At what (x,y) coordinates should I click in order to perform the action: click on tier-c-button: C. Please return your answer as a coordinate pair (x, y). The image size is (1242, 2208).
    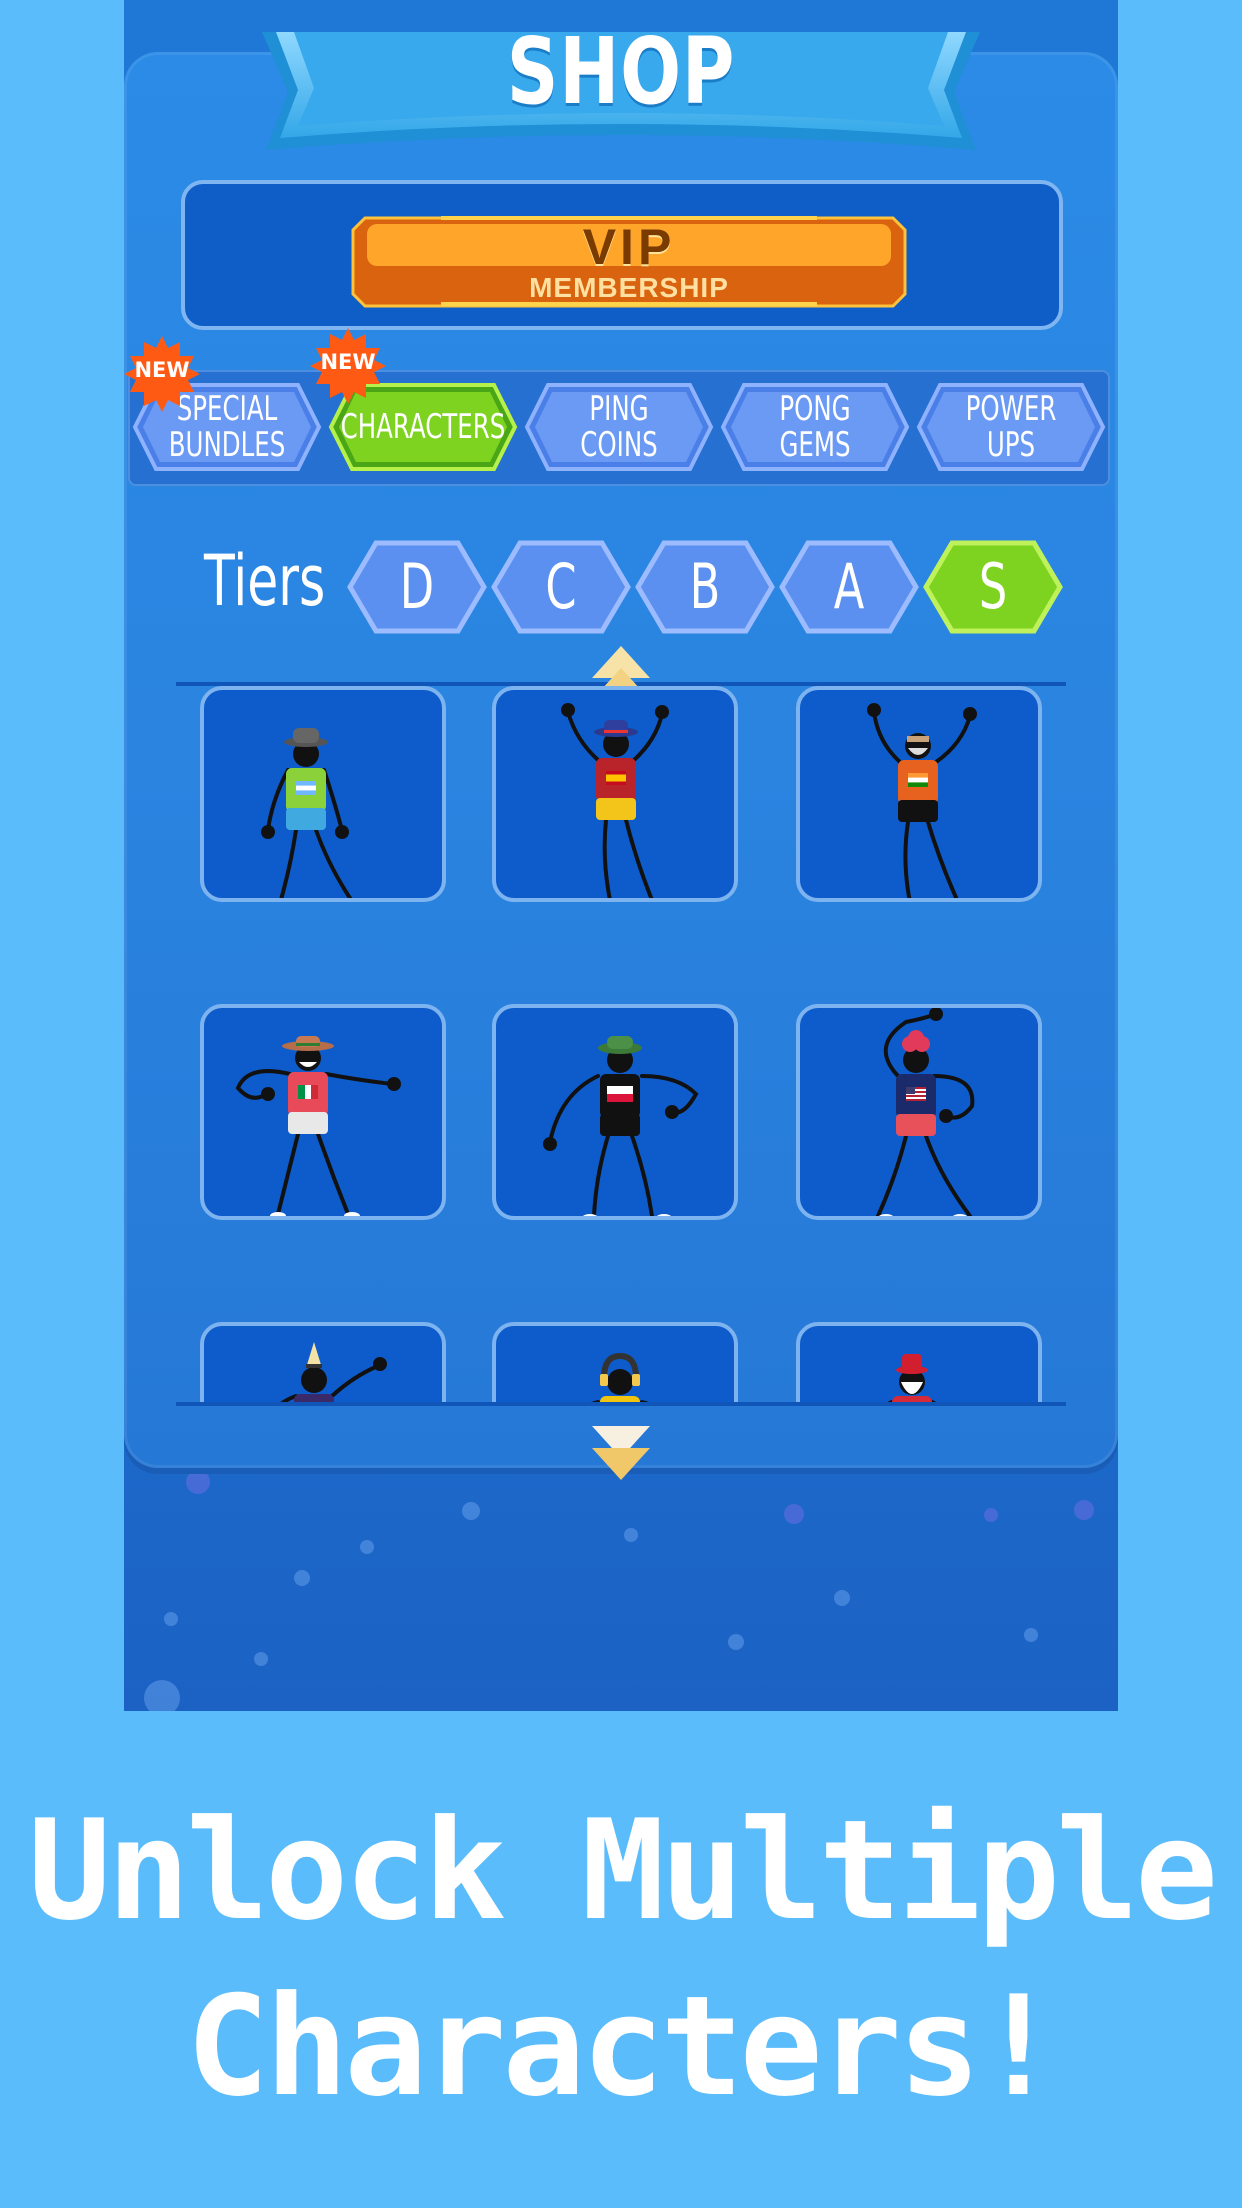
    Looking at the image, I should click on (561, 587).